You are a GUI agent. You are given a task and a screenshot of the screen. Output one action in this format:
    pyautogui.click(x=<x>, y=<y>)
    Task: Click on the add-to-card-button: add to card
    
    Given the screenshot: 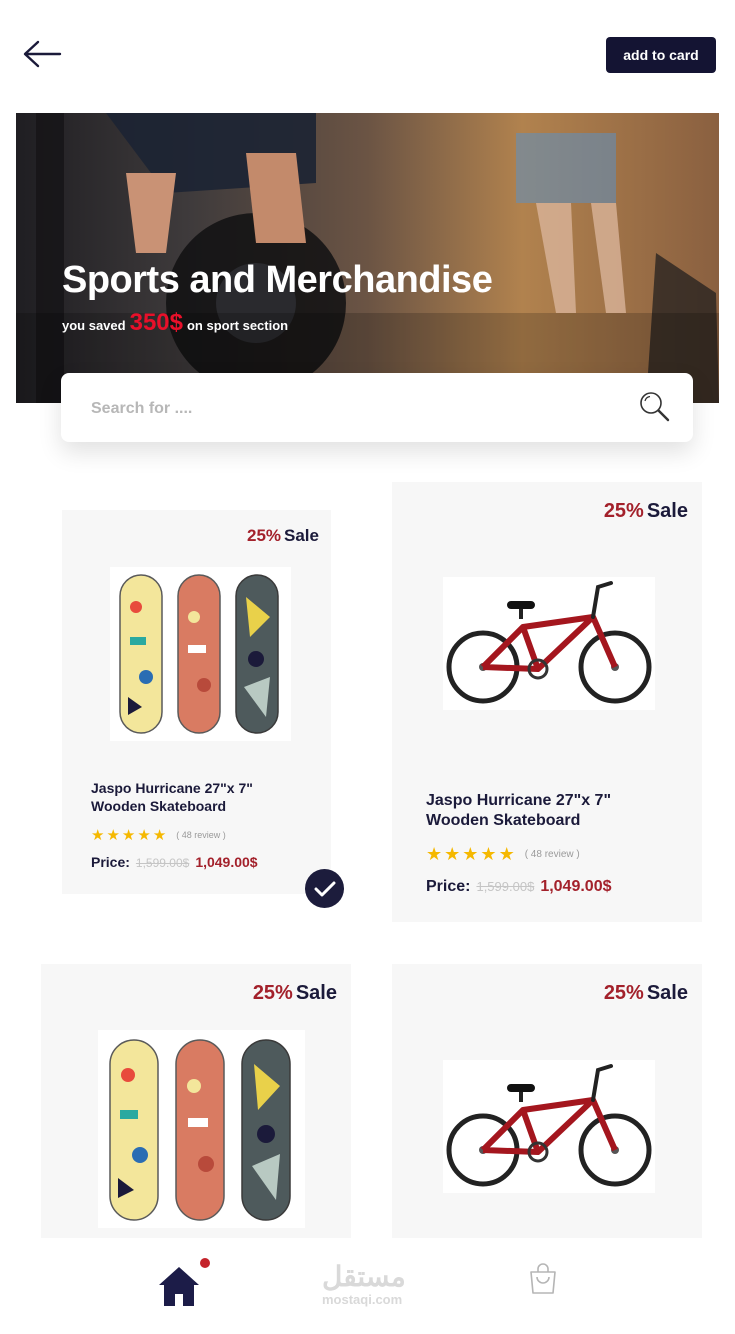 What is the action you would take?
    pyautogui.click(x=661, y=55)
    